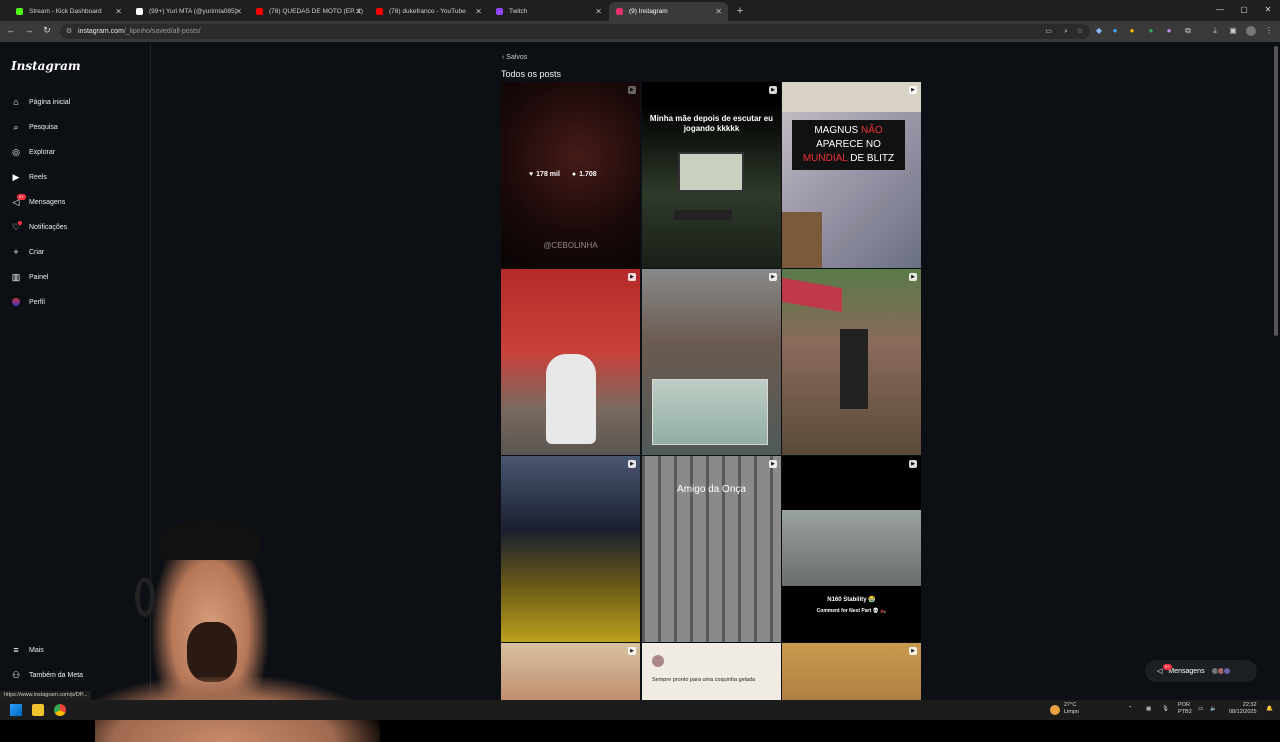 Image resolution: width=1280 pixels, height=742 pixels. Describe the element at coordinates (1243, 709) in the screenshot. I see `clock: 22:32 08/12/2025` at that location.